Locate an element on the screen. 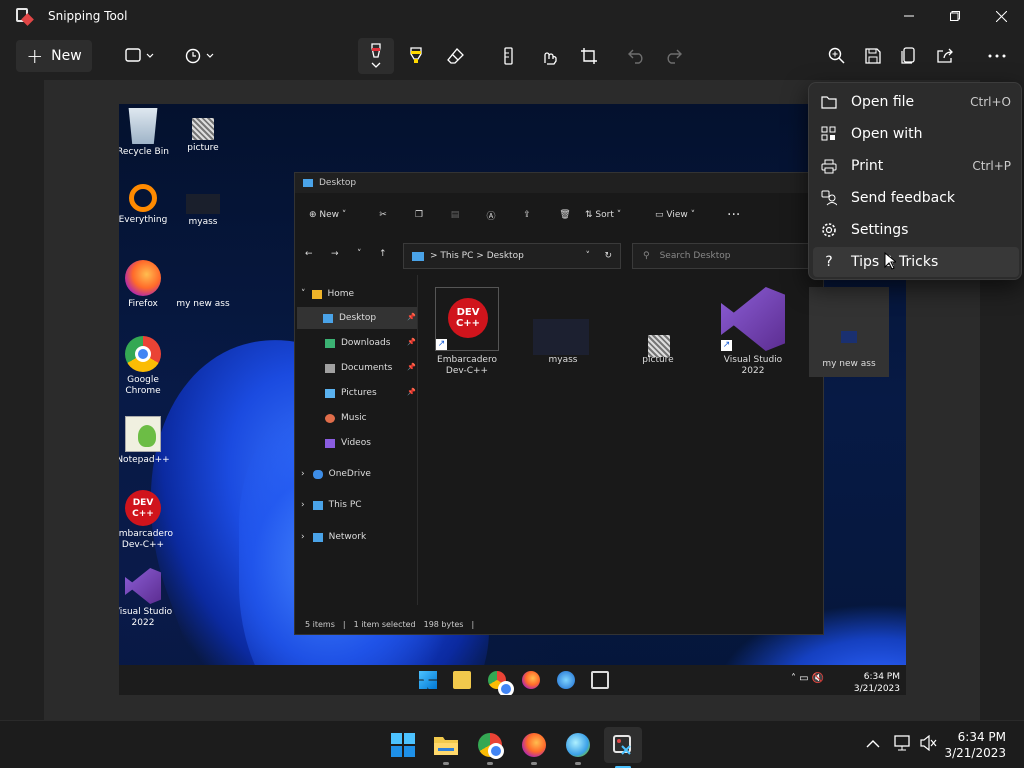  notepadpp-icon is located at coordinates (143, 434).